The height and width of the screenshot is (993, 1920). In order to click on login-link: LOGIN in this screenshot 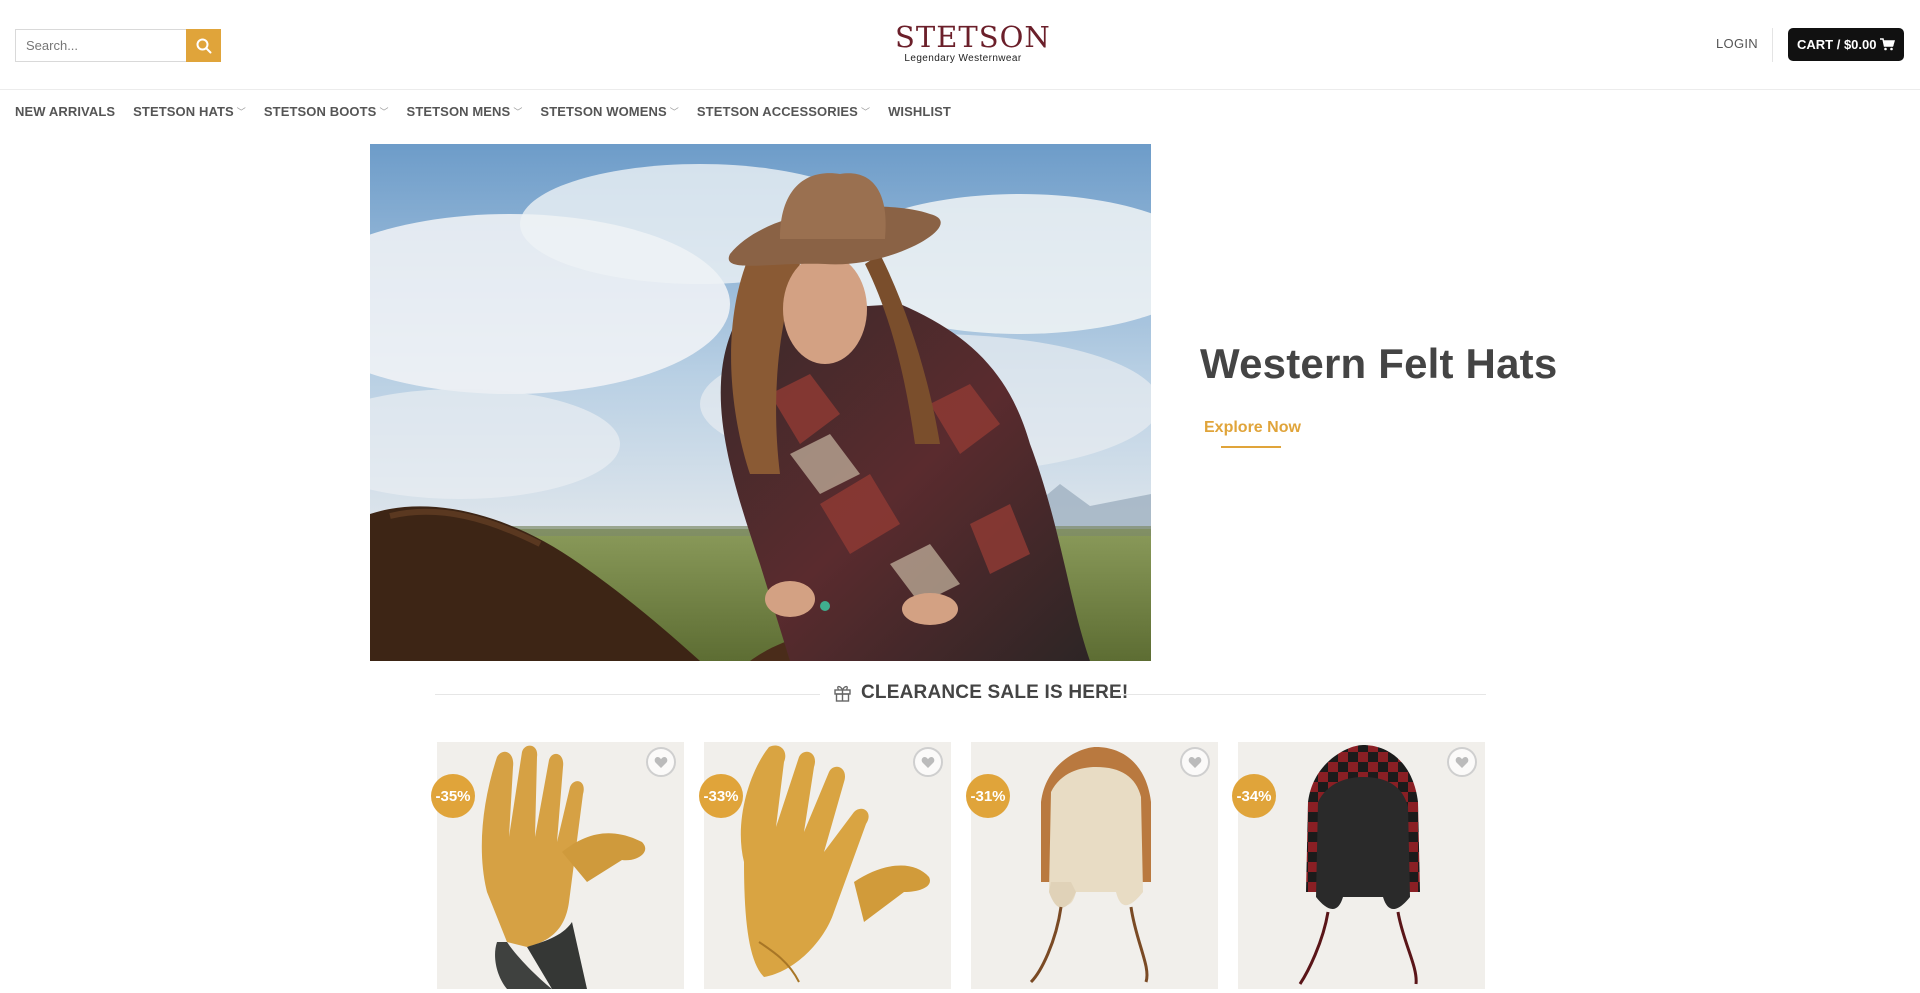, I will do `click(1737, 43)`.